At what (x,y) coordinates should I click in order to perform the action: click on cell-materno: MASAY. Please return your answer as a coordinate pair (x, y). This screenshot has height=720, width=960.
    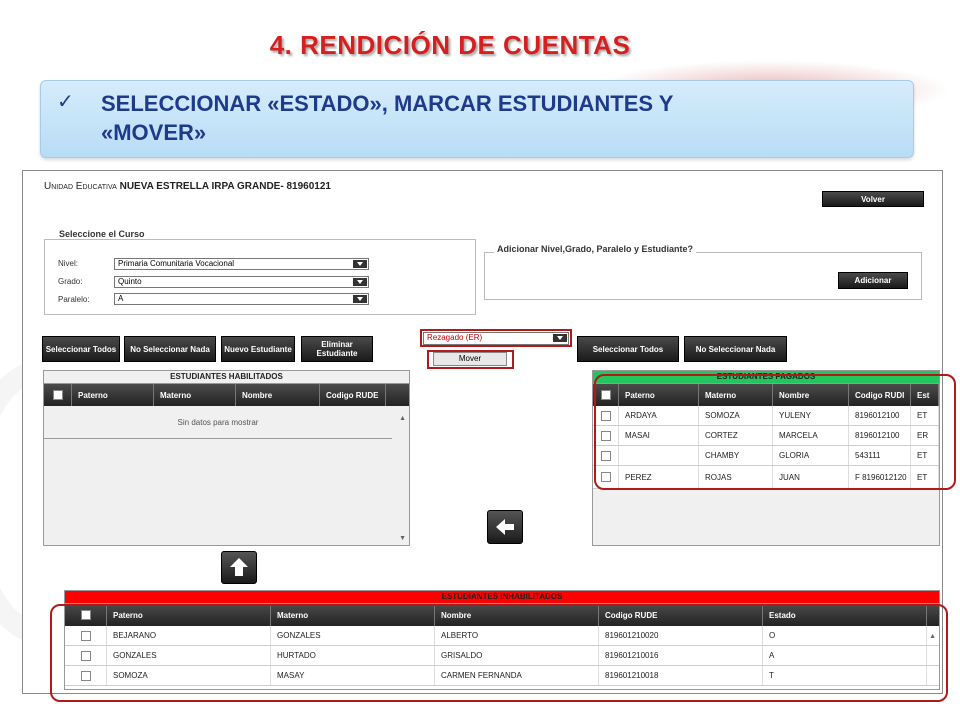
    Looking at the image, I should click on (353, 675).